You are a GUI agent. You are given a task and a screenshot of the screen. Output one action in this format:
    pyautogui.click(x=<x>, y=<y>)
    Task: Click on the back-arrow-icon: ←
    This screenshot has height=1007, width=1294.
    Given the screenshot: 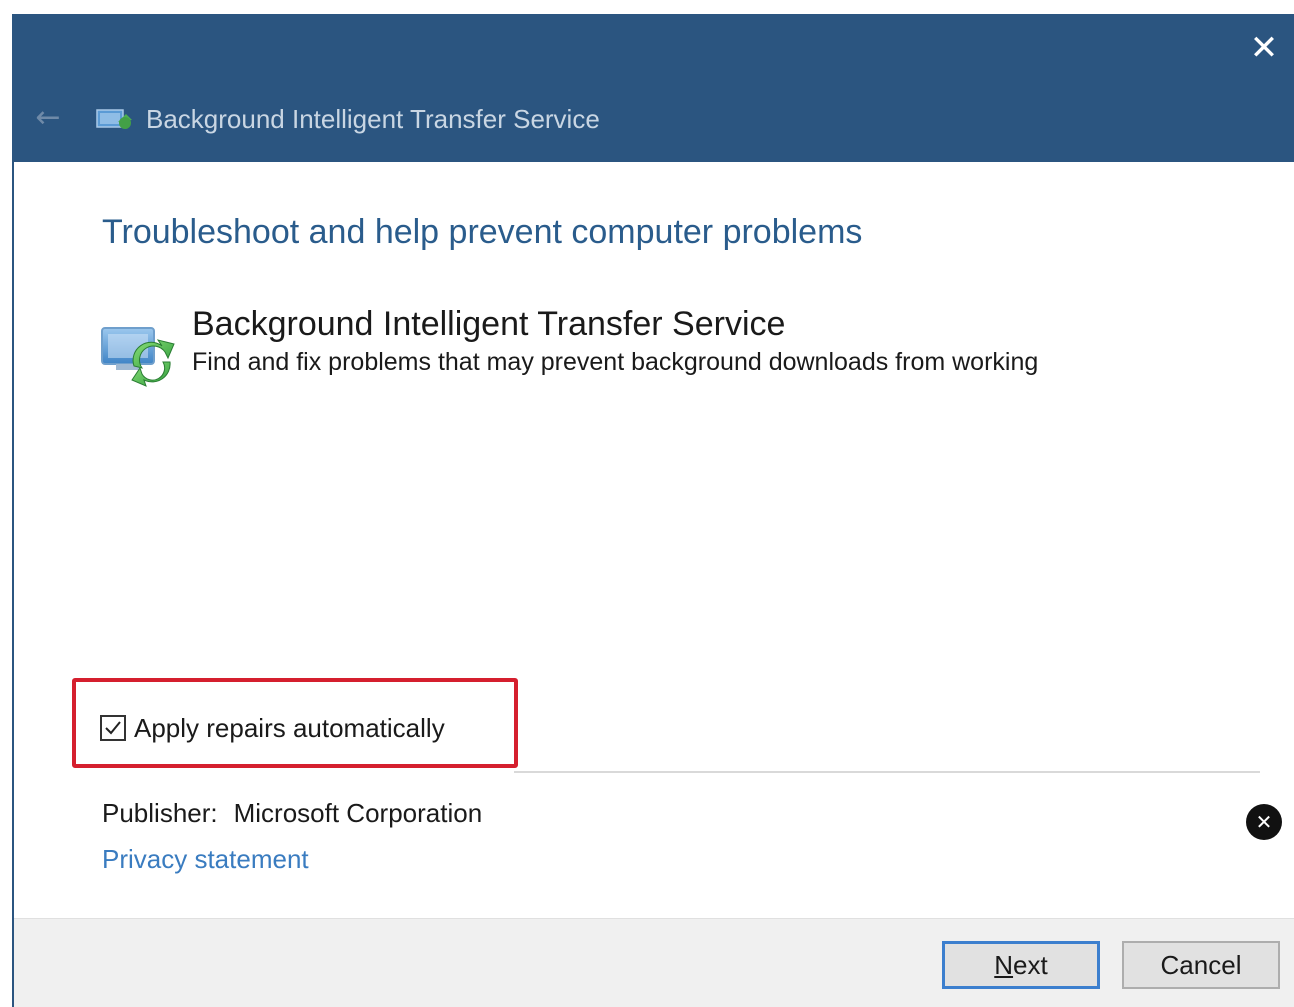 What is the action you would take?
    pyautogui.click(x=48, y=118)
    